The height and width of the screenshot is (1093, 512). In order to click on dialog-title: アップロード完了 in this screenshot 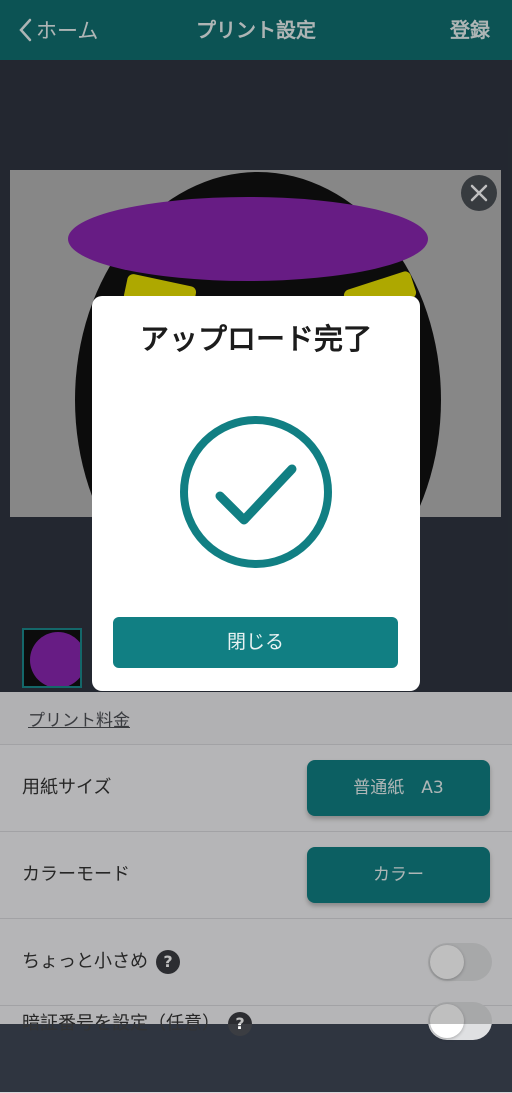, I will do `click(255, 339)`.